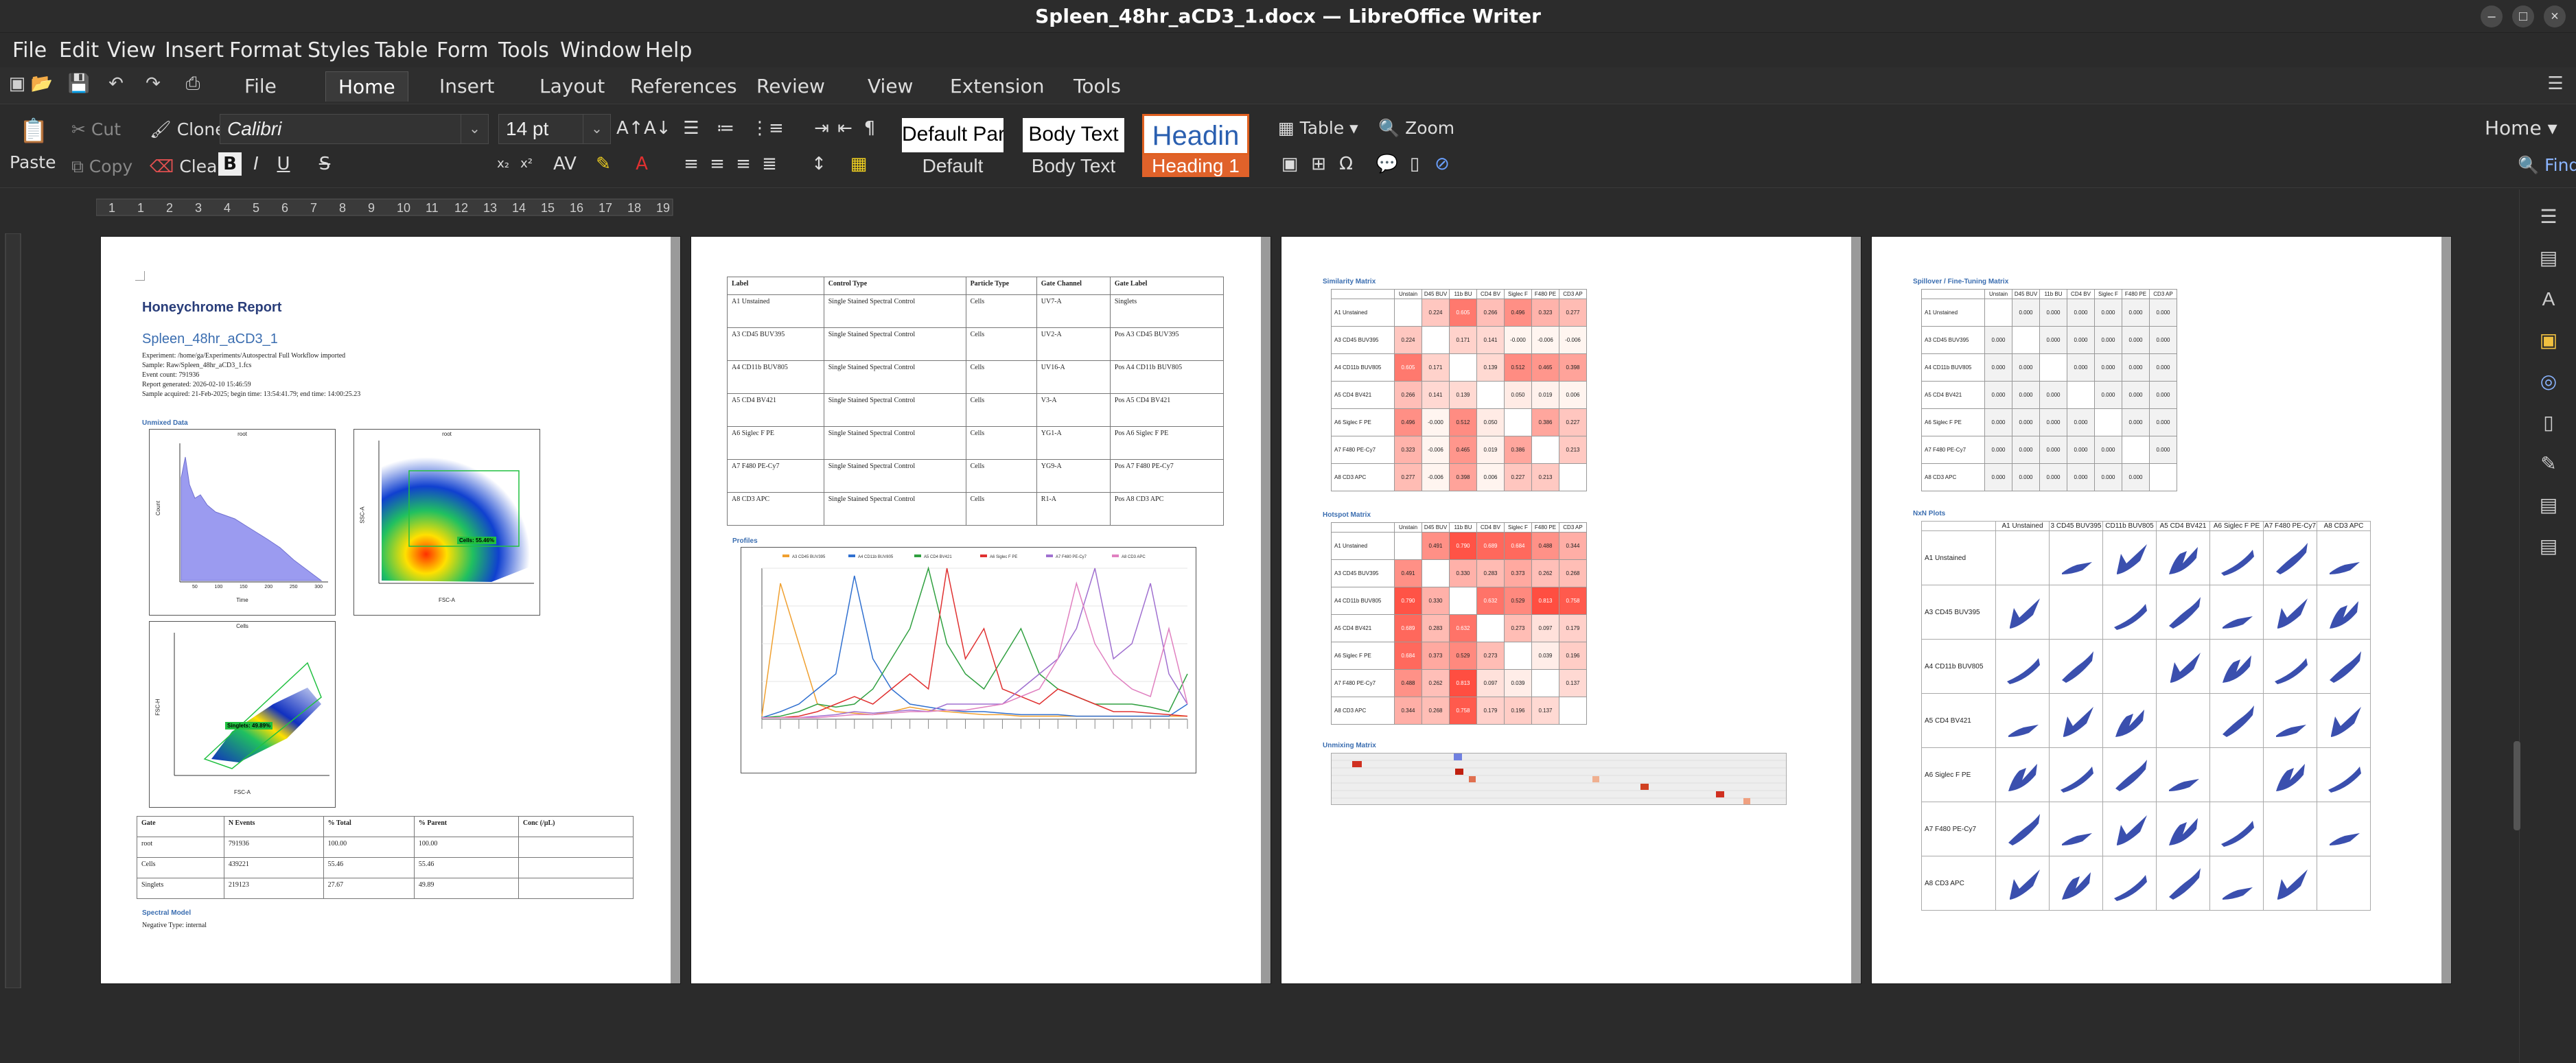  I want to click on hamburger-menu-icon: ☰, so click(2555, 83).